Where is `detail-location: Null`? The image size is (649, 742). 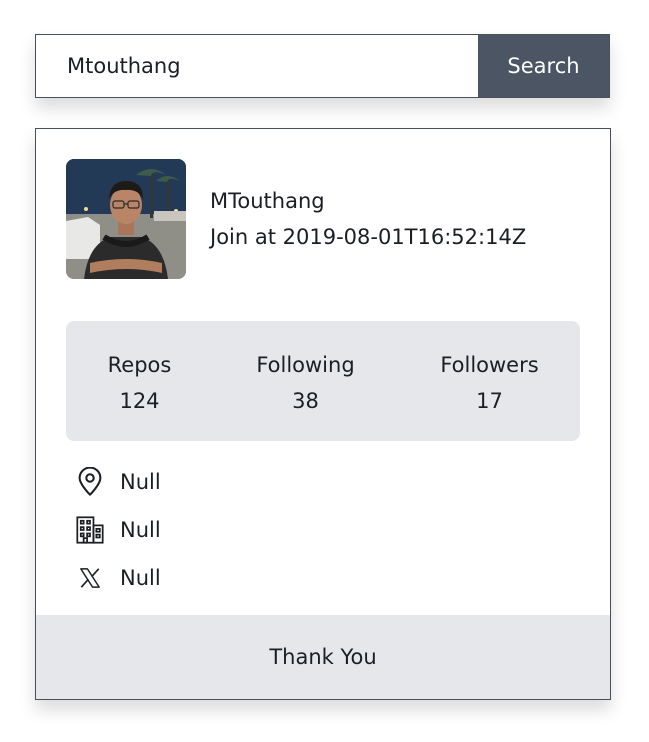
detail-location: Null is located at coordinates (117, 482).